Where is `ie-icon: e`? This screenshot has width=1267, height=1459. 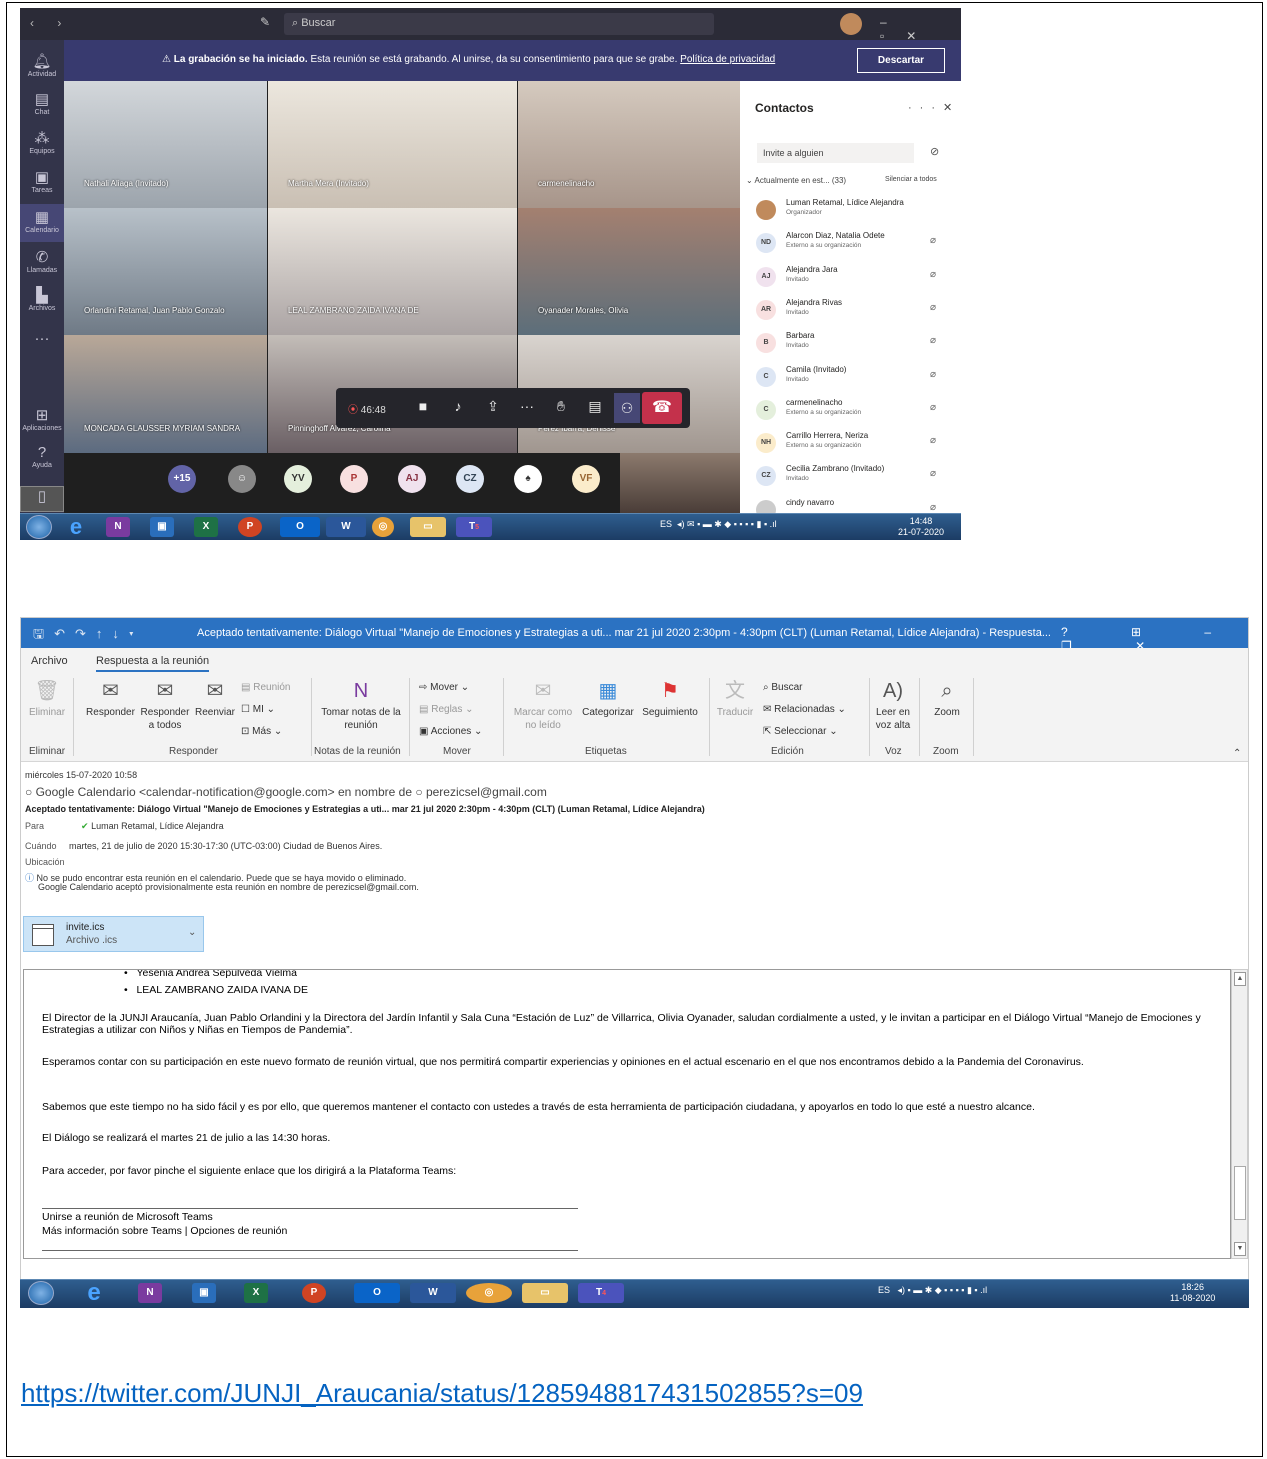
ie-icon: e is located at coordinates (76, 527).